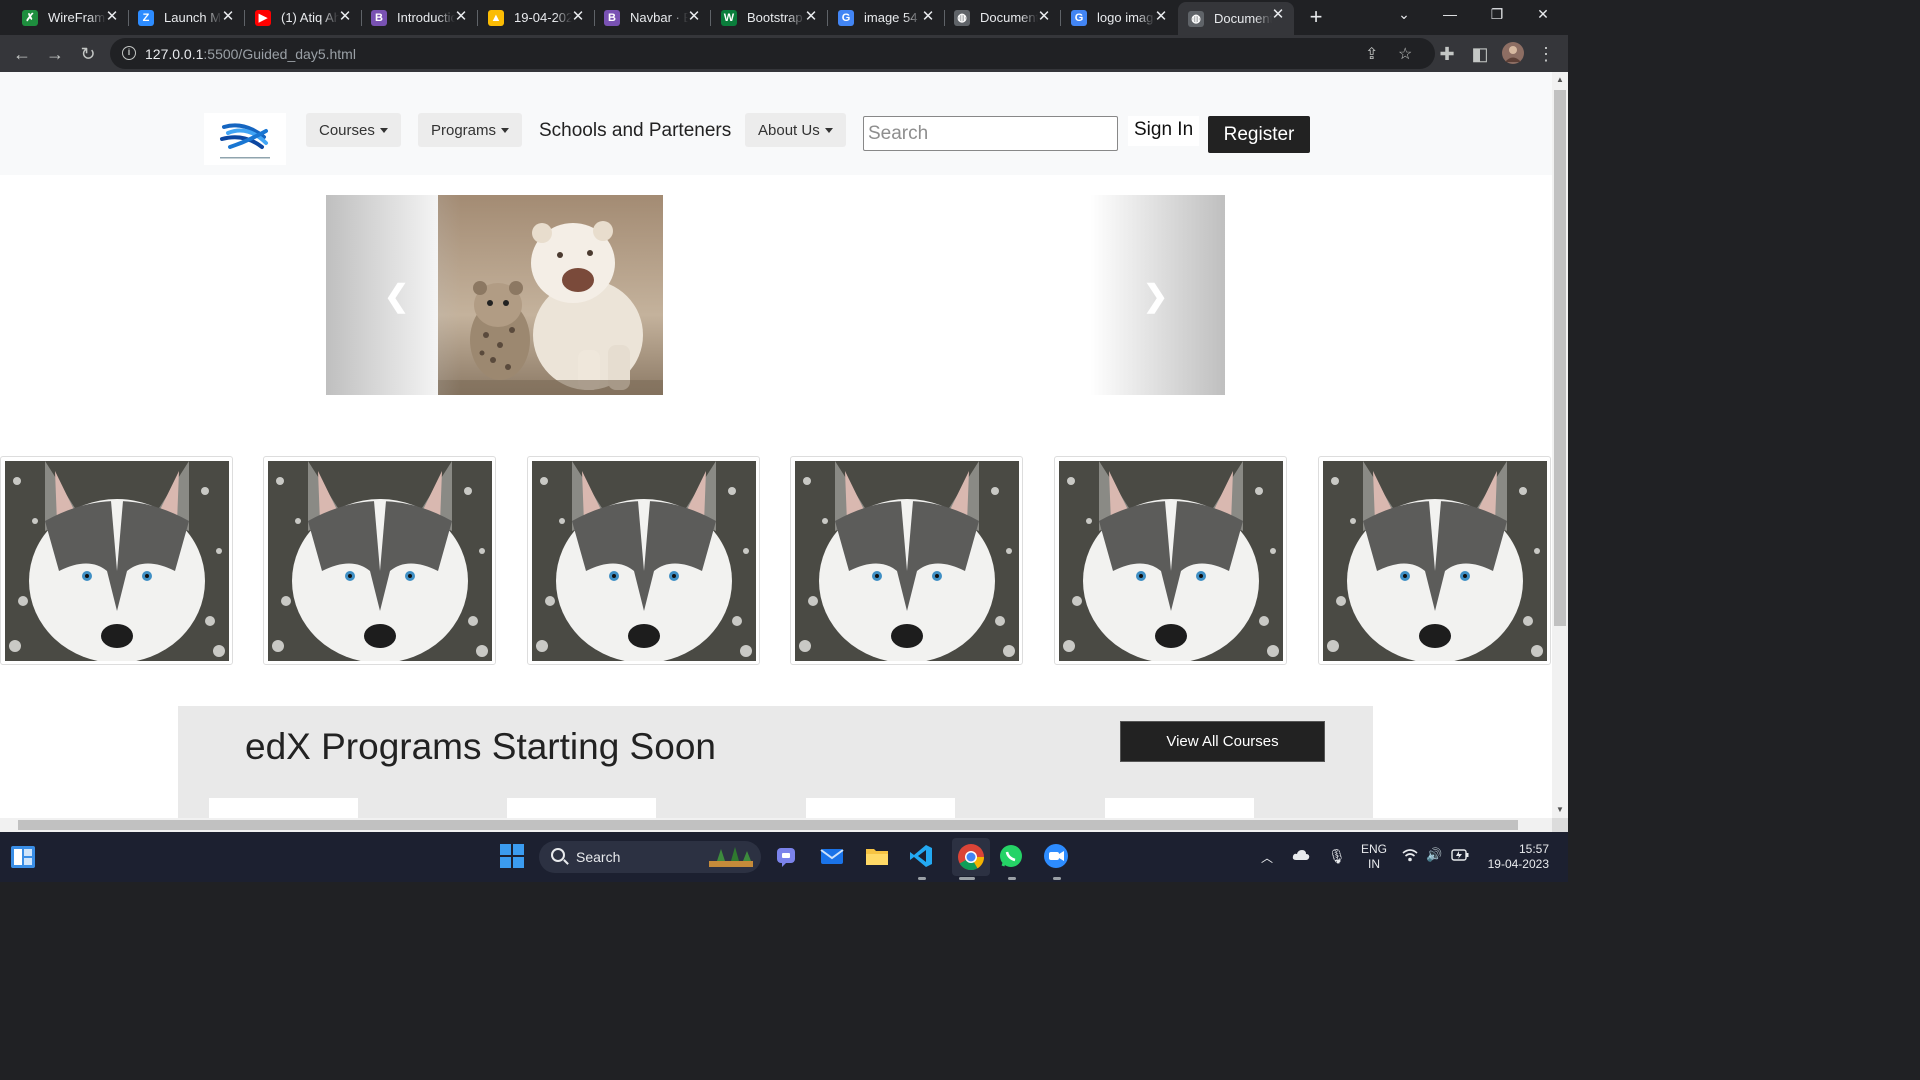 The image size is (1920, 1080). Describe the element at coordinates (1337, 856) in the screenshot. I see `microphone-icon: 🎙` at that location.